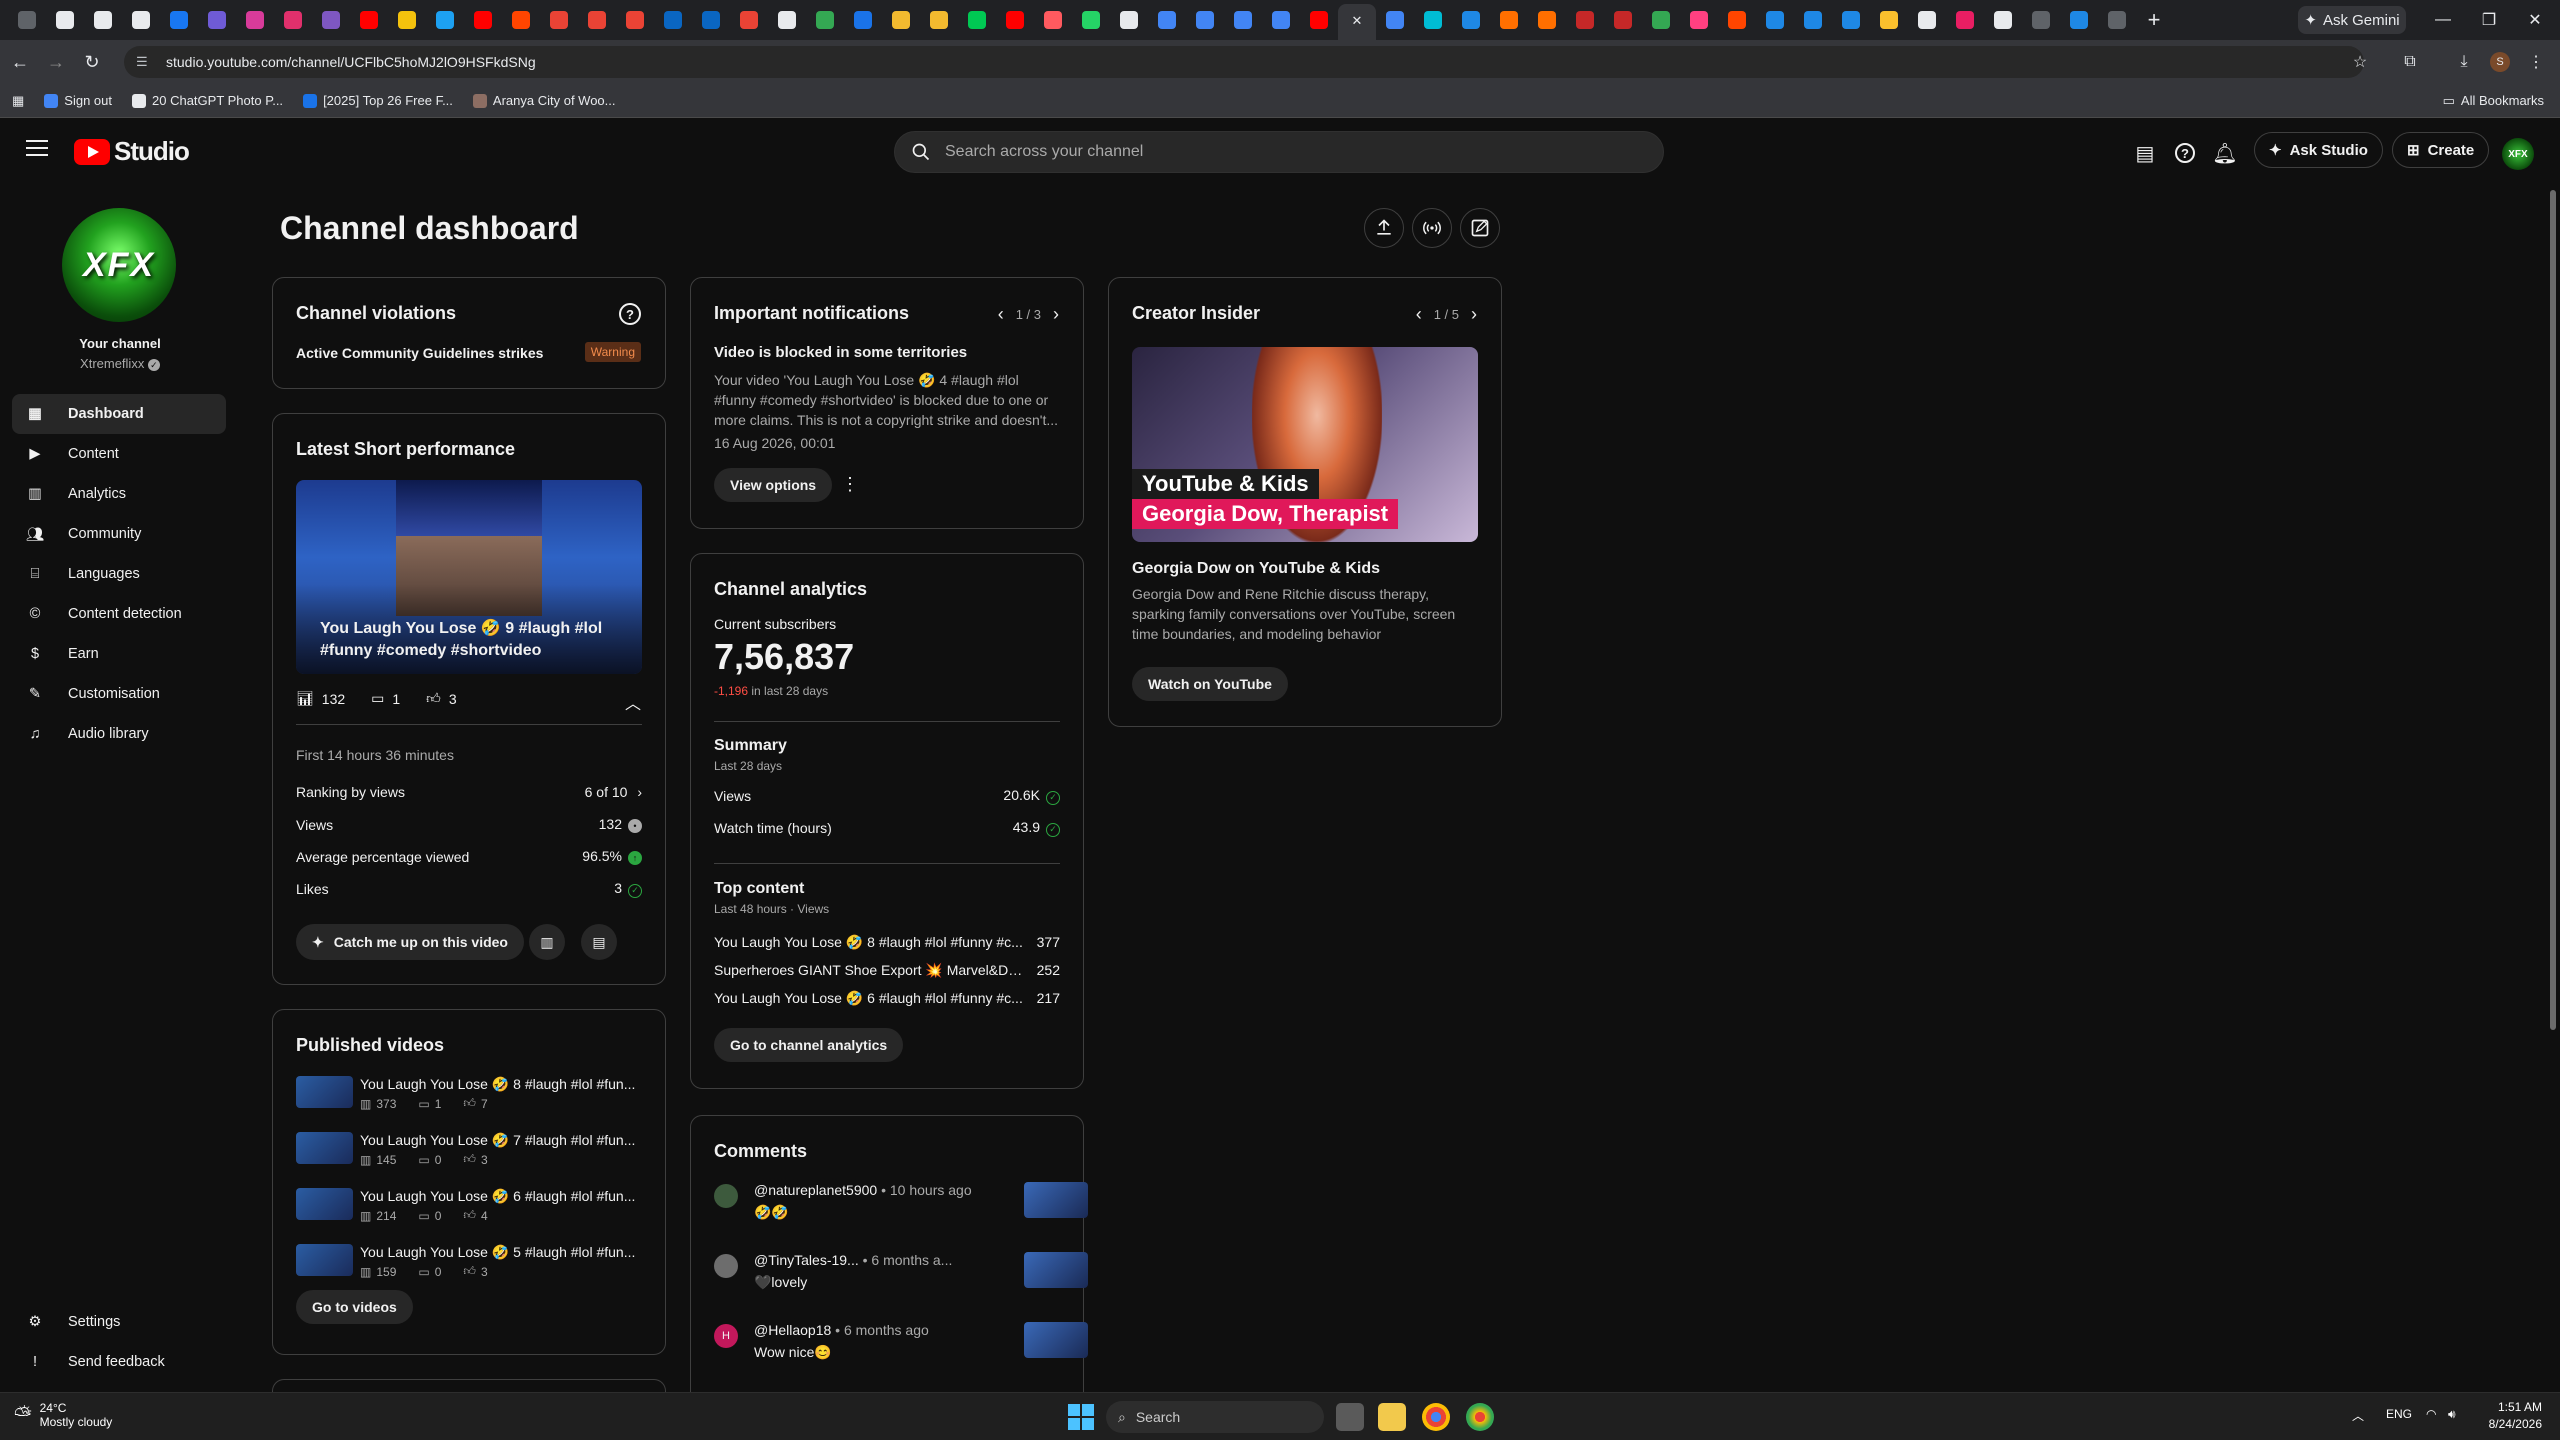 The image size is (2560, 1440). What do you see at coordinates (56, 62) in the screenshot?
I see `forward-icon: →` at bounding box center [56, 62].